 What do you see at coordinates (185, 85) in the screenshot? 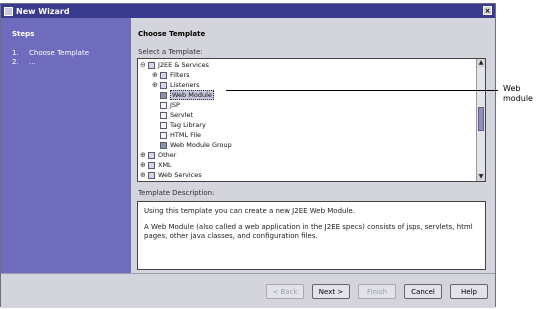
I see `tree-node-label: Listeners` at bounding box center [185, 85].